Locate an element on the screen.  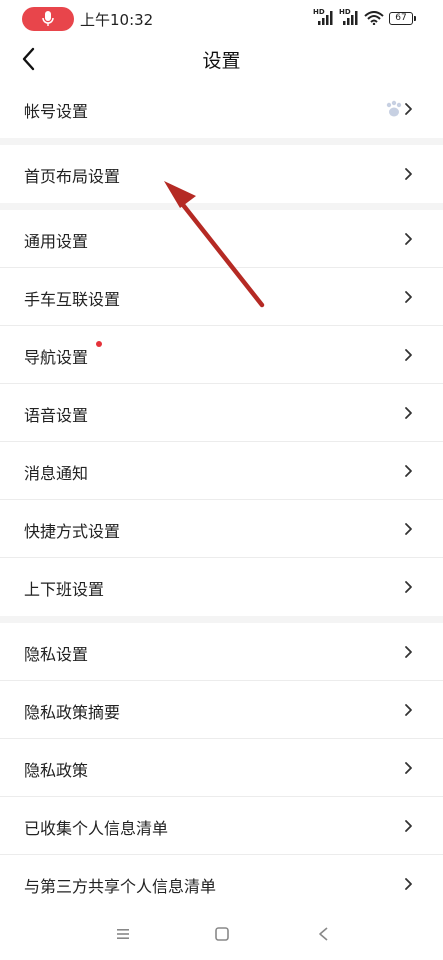
recording-indicator is located at coordinates (48, 19).